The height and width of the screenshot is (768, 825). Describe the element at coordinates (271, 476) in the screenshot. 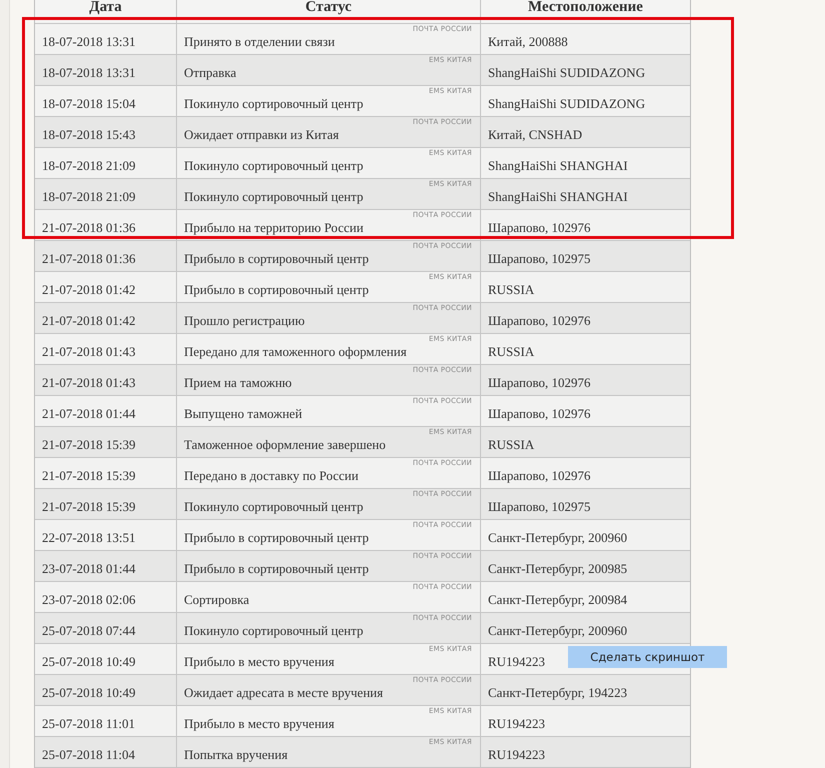

I see `status-text: Передано в доставку по России` at that location.